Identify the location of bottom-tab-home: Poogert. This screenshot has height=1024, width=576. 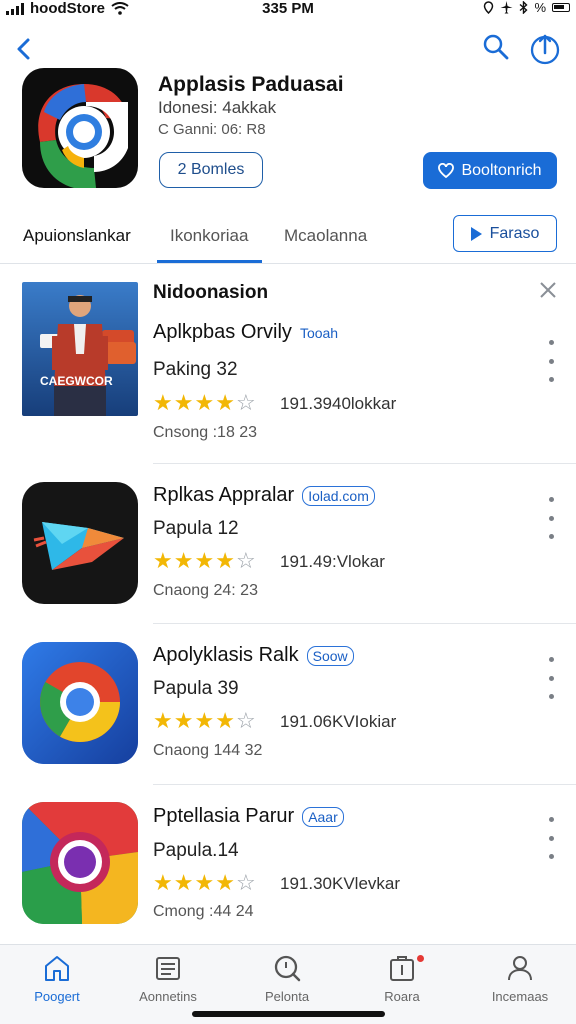
(57, 978).